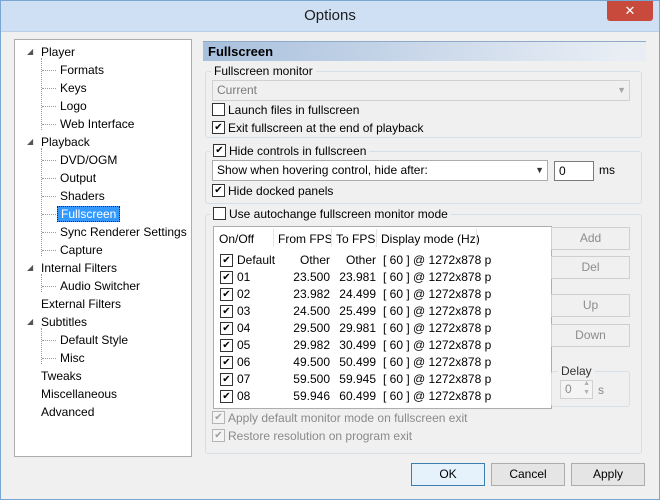  What do you see at coordinates (326, 128) in the screenshot?
I see `exit-fullscreen-label: Exit fullscreen at the end of playback` at bounding box center [326, 128].